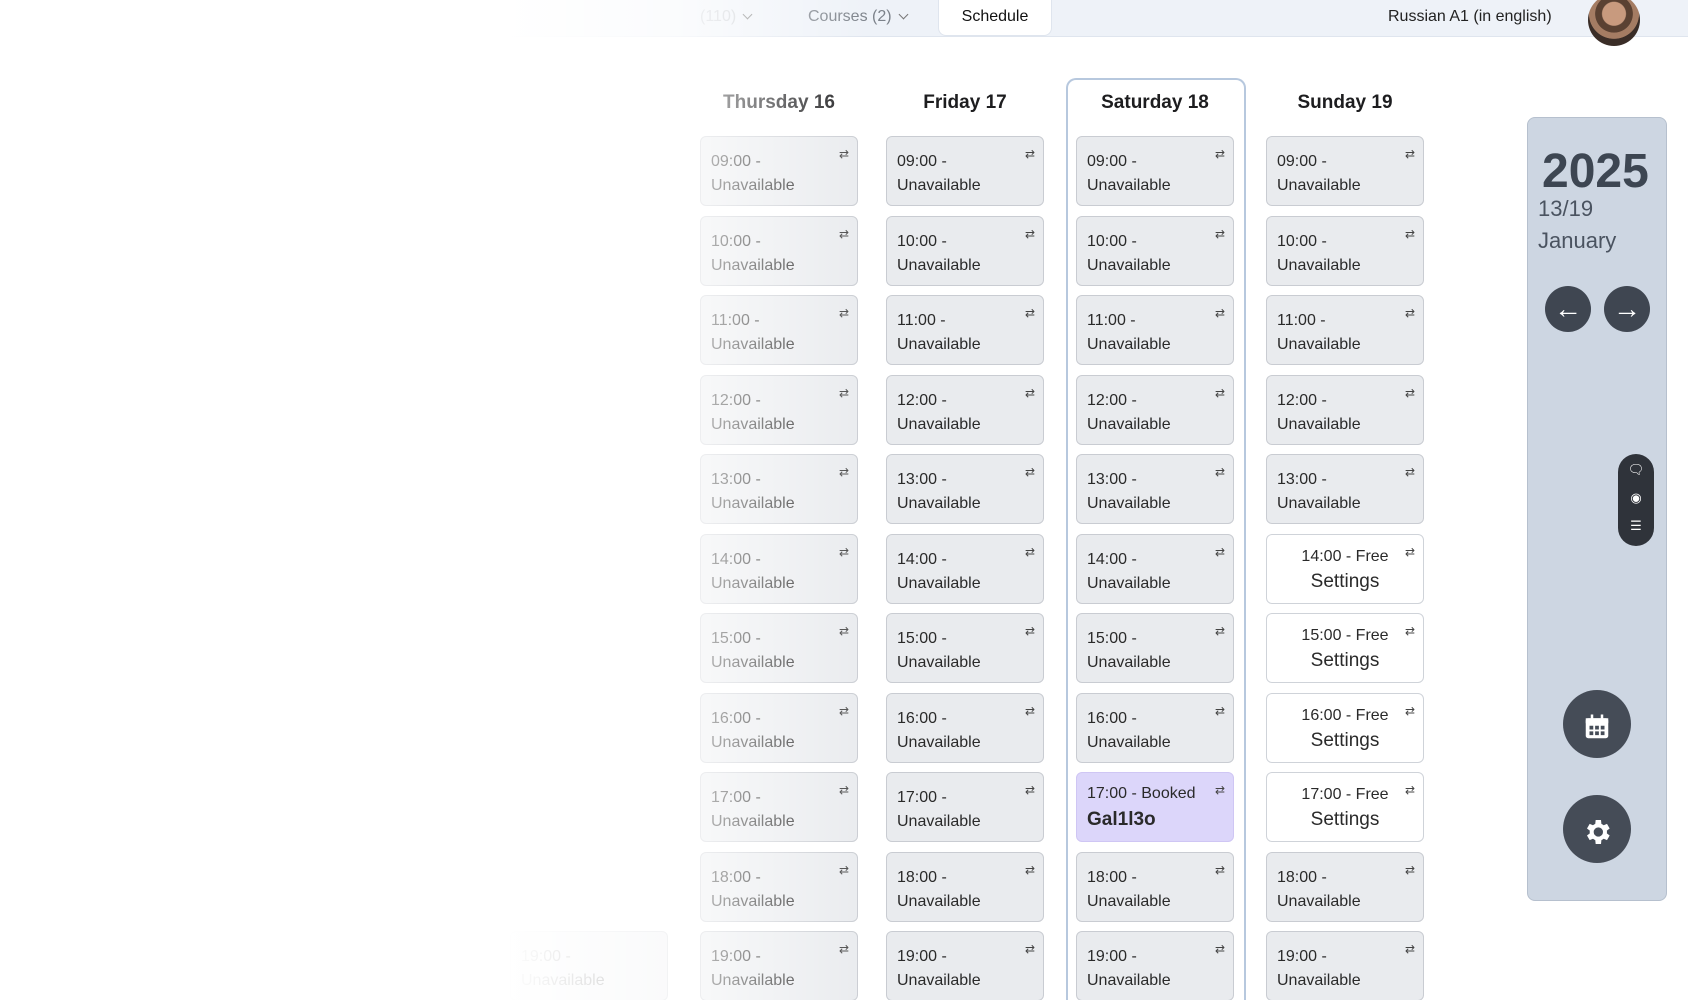  I want to click on prev-week-button: ←, so click(1568, 309).